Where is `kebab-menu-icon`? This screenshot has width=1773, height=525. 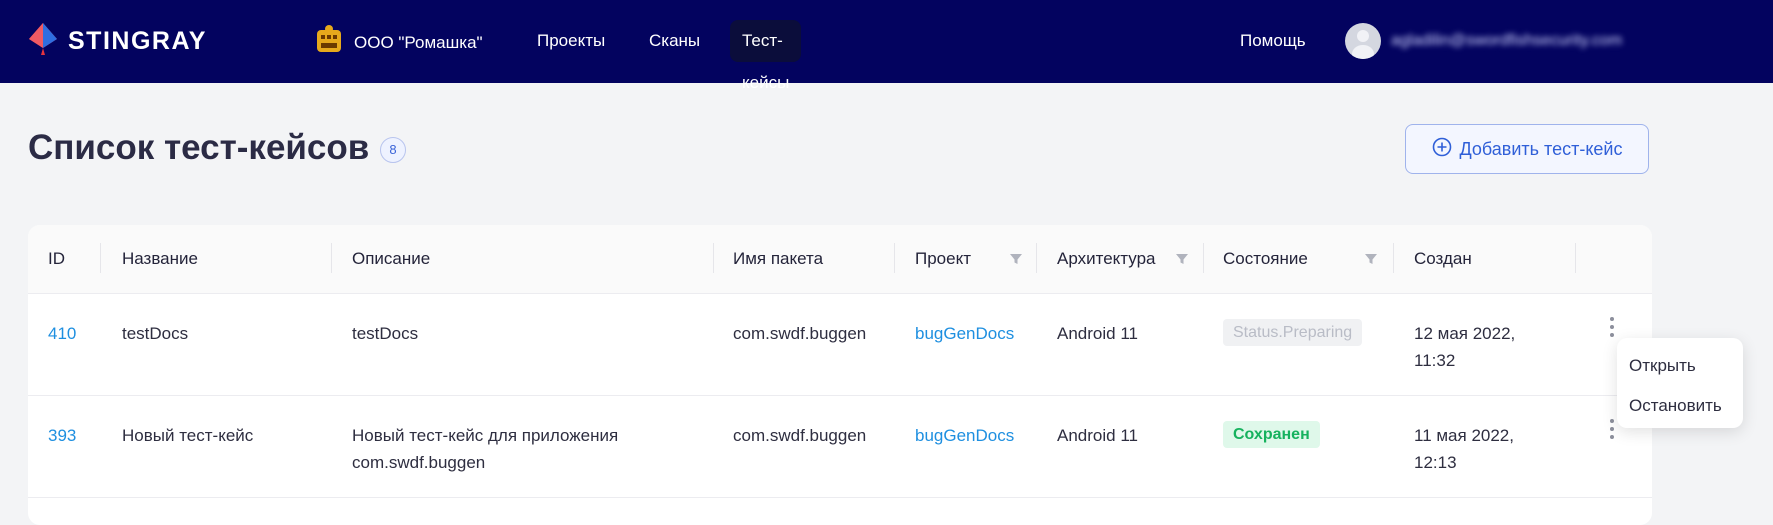
kebab-menu-icon is located at coordinates (1612, 328).